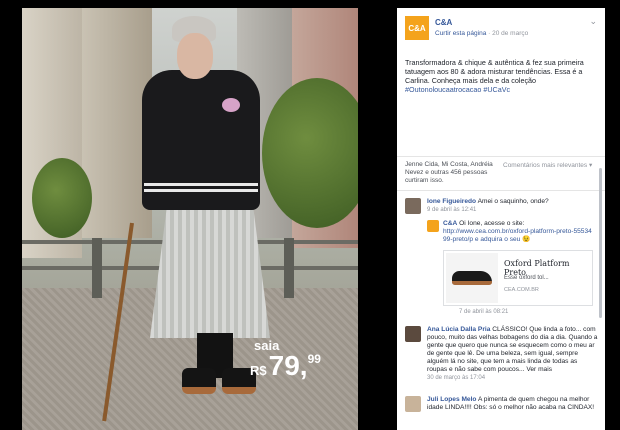 The height and width of the screenshot is (430, 620). Describe the element at coordinates (451, 399) in the screenshot. I see `comment-author: Juli Lopes Melo` at that location.